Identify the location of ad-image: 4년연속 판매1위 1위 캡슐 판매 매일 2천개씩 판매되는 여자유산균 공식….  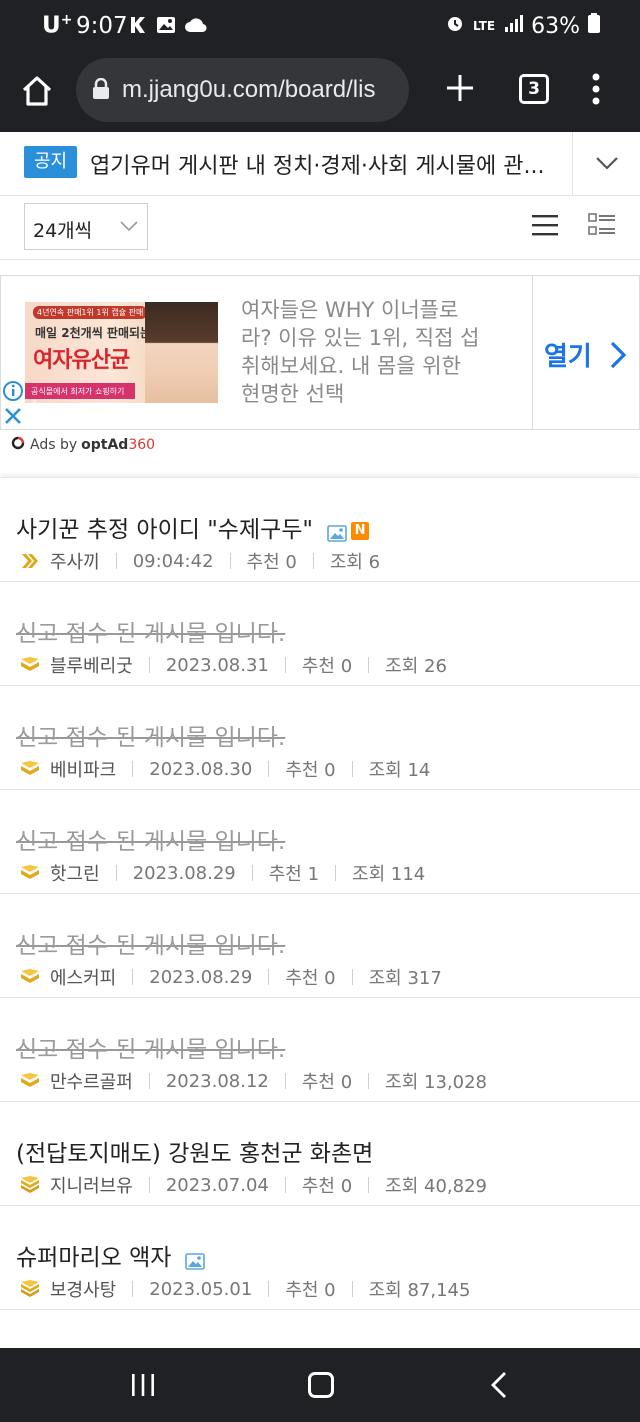
(121, 352).